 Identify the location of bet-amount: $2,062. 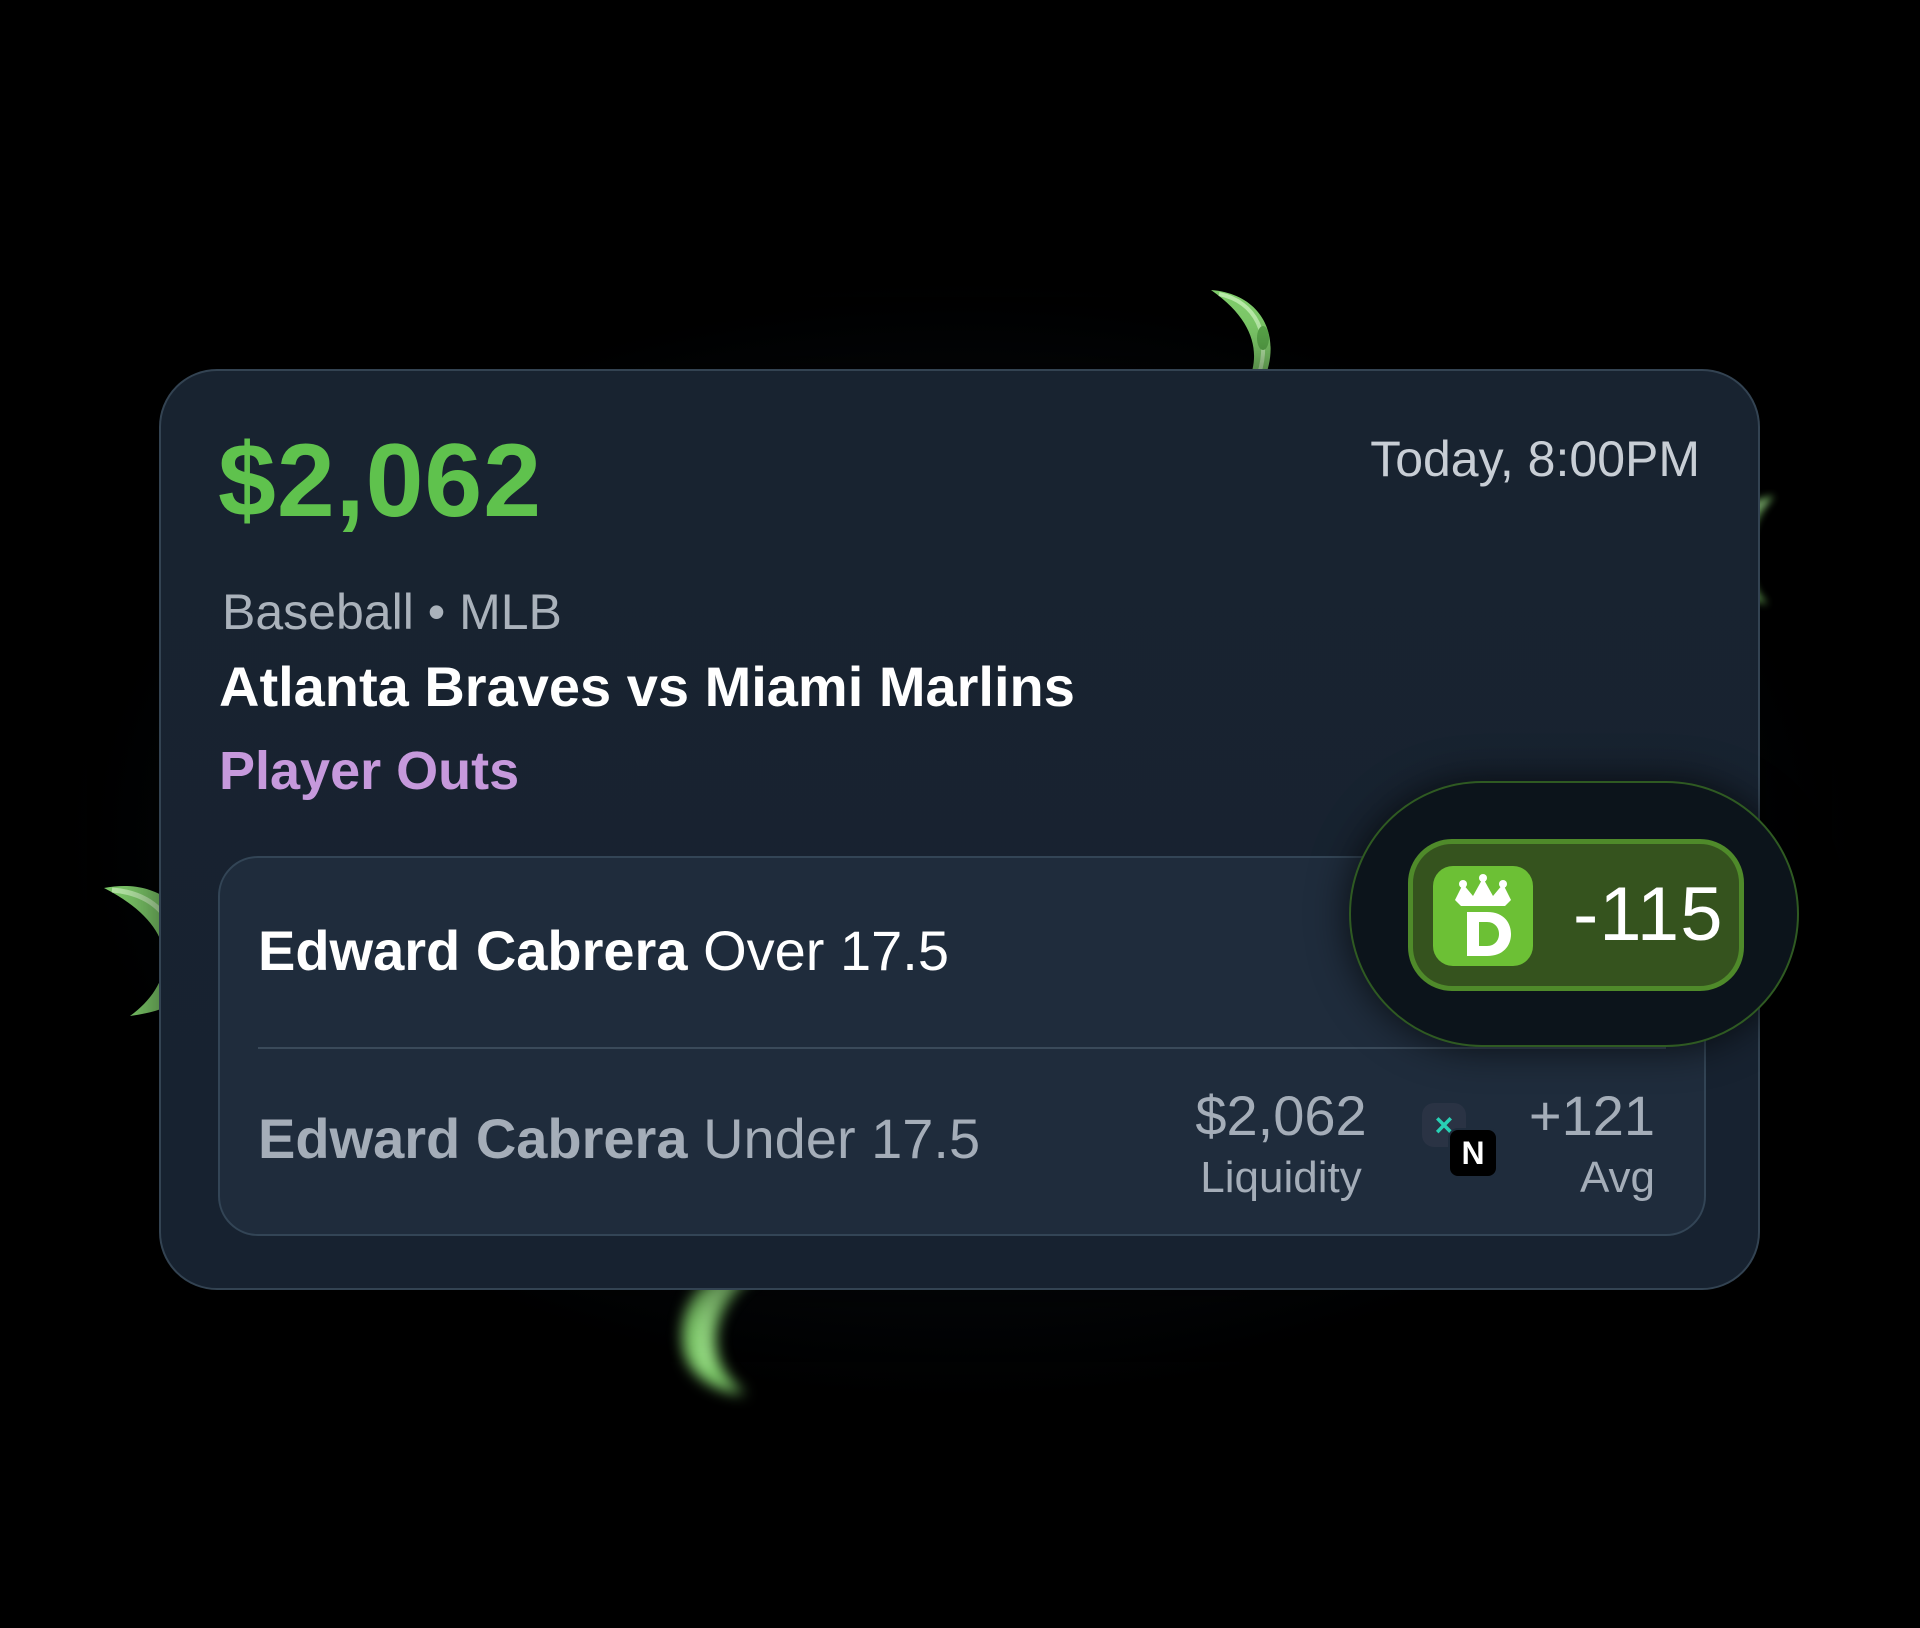
(380, 481).